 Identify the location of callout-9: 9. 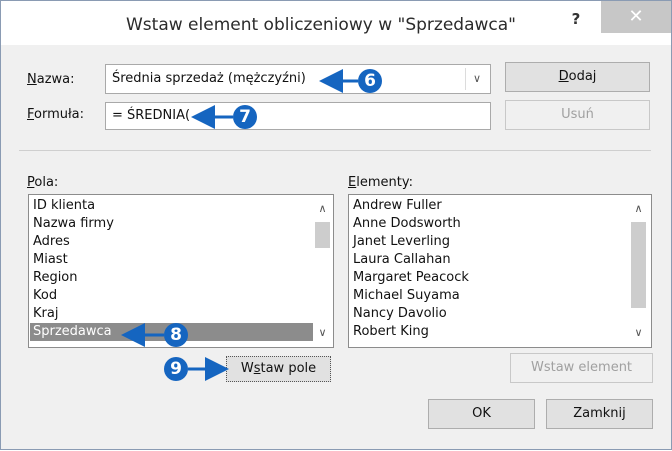
(176, 369).